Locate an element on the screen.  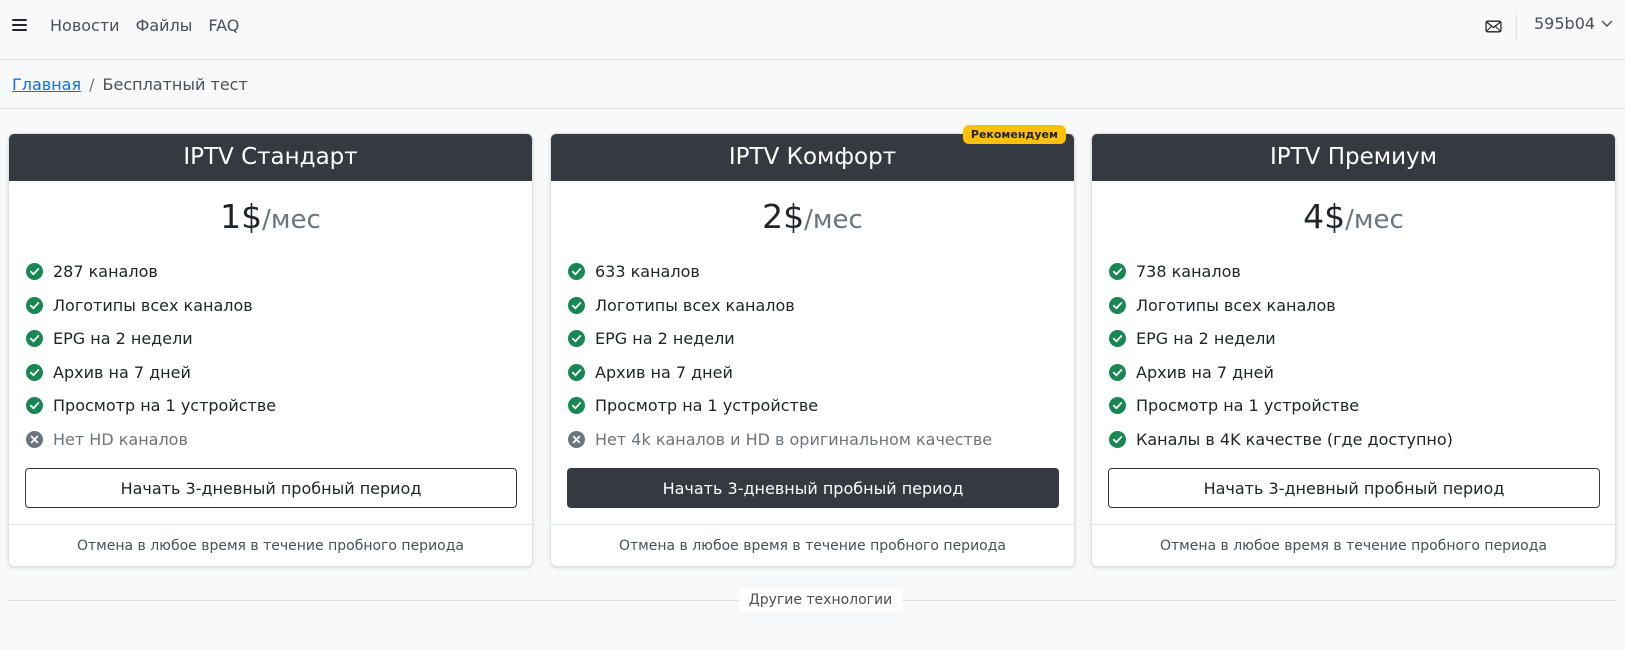
feature-text: 738 каналов is located at coordinates (1188, 272).